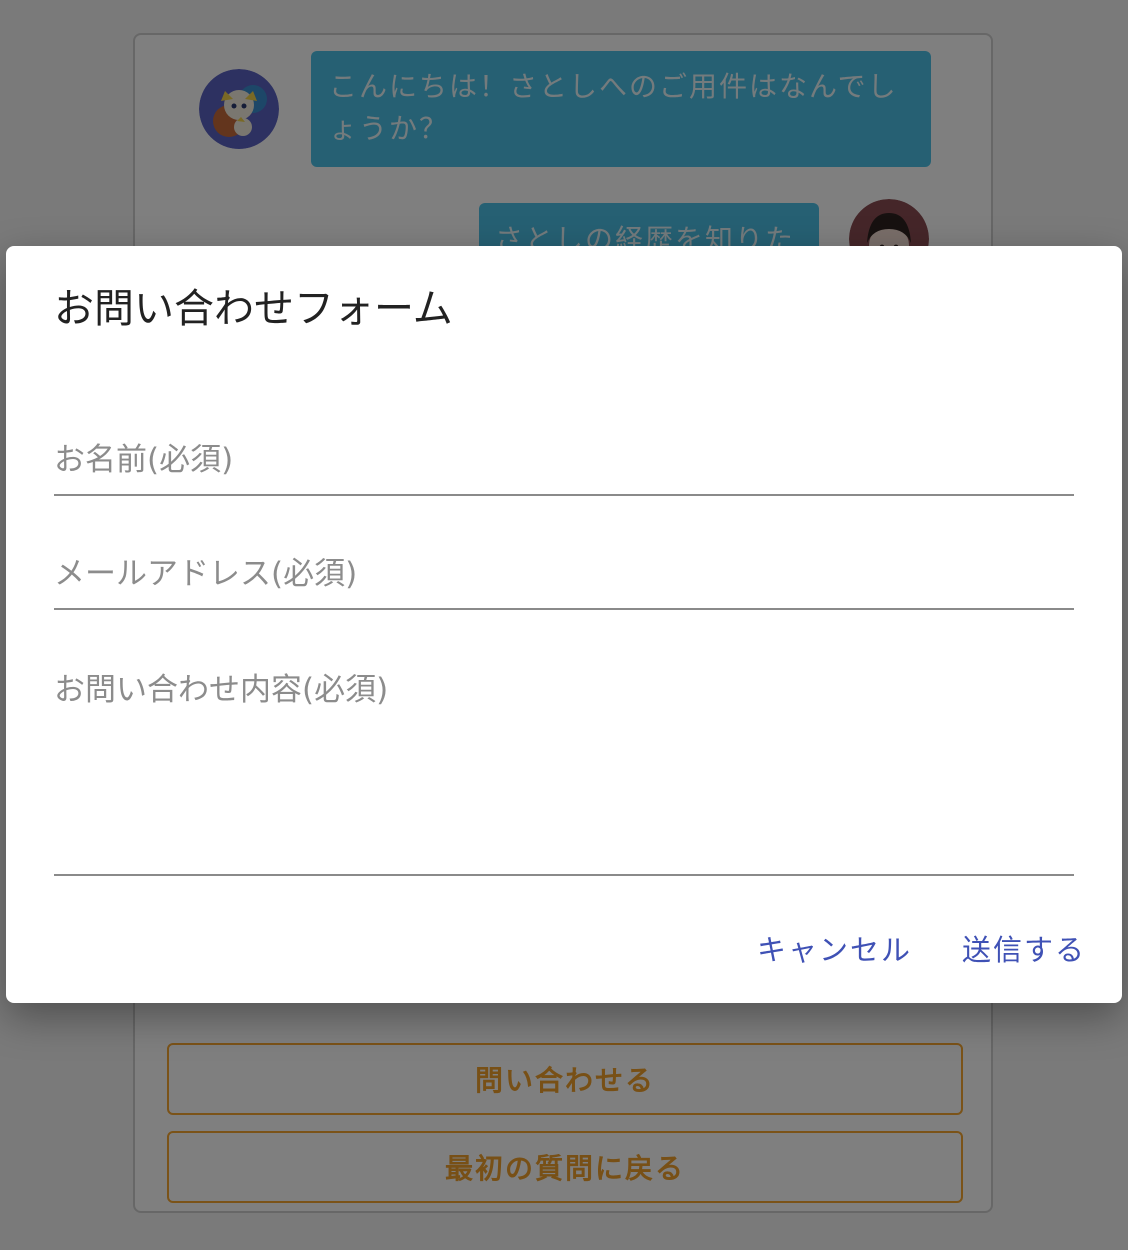  I want to click on name-field-label: お名前(必須), so click(144, 460).